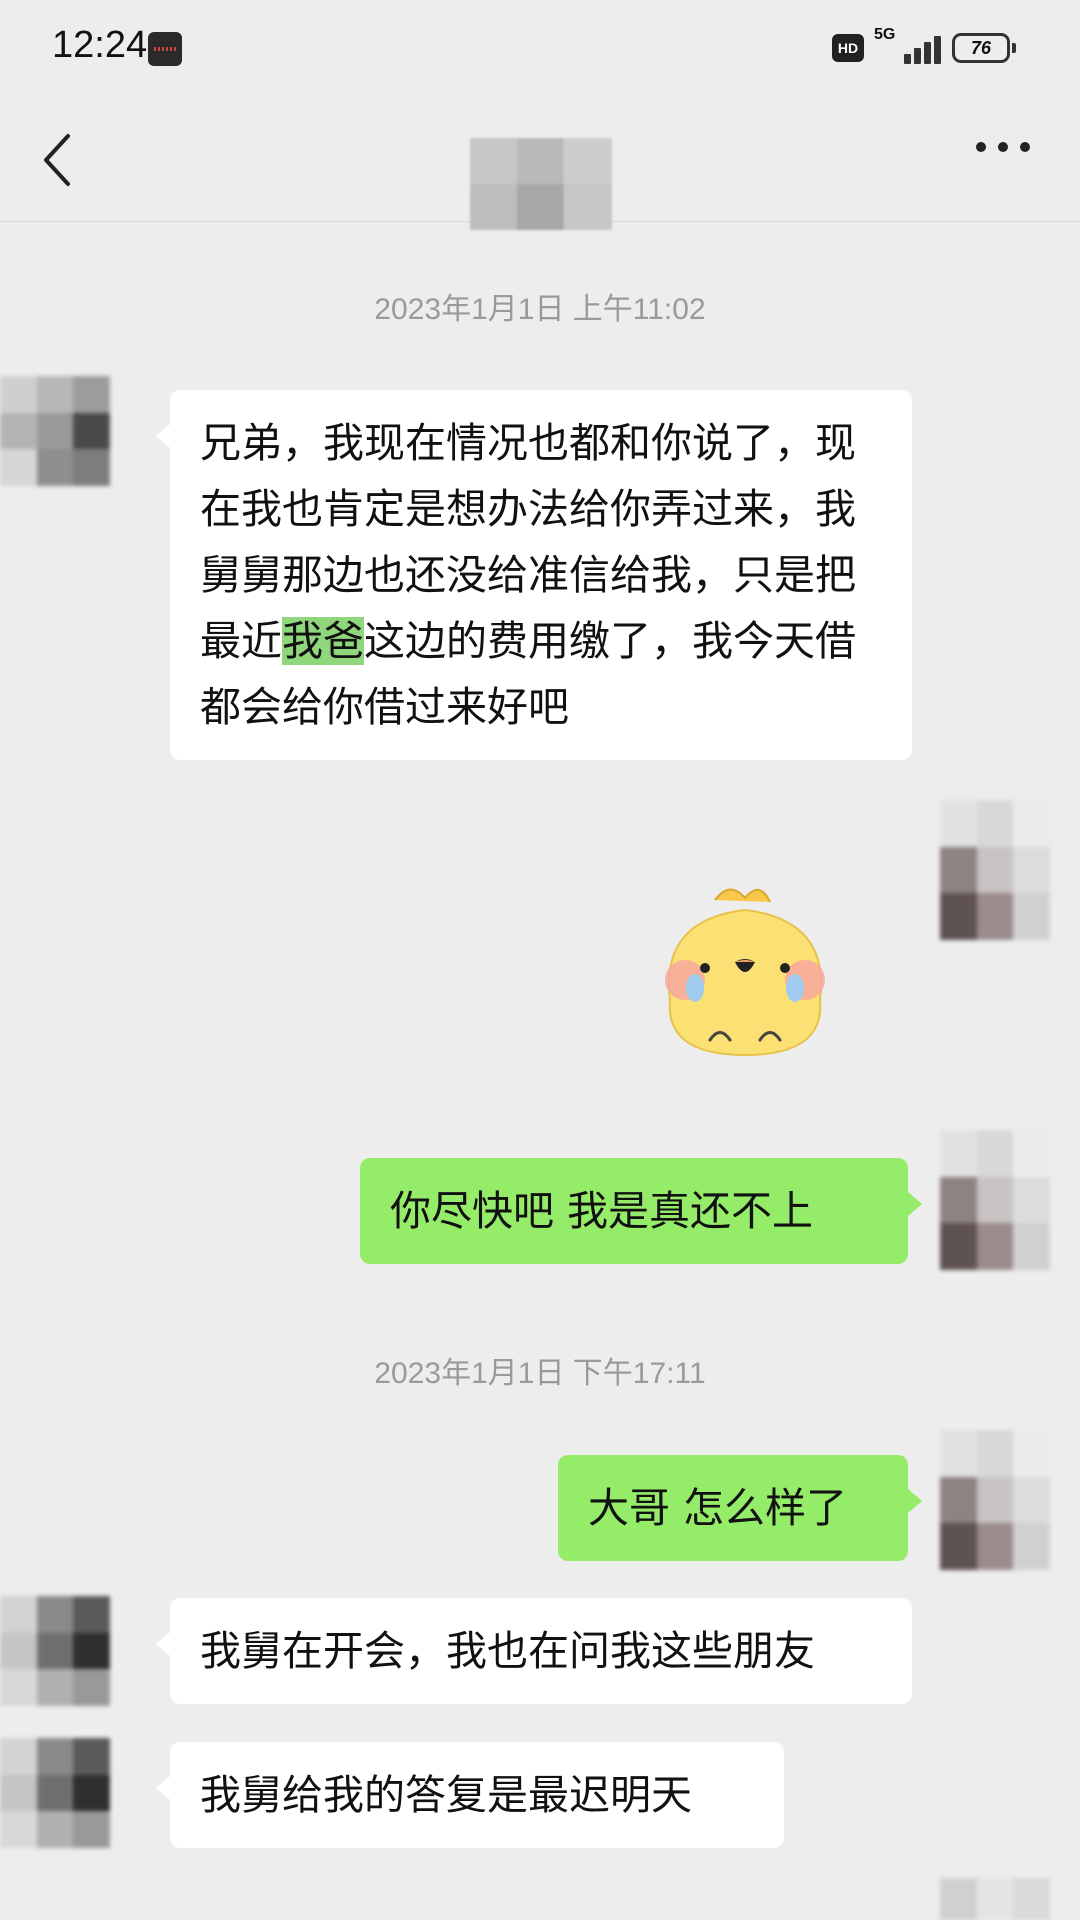  I want to click on message-text: 我舅给我的答复是最迟明天, so click(446, 1795).